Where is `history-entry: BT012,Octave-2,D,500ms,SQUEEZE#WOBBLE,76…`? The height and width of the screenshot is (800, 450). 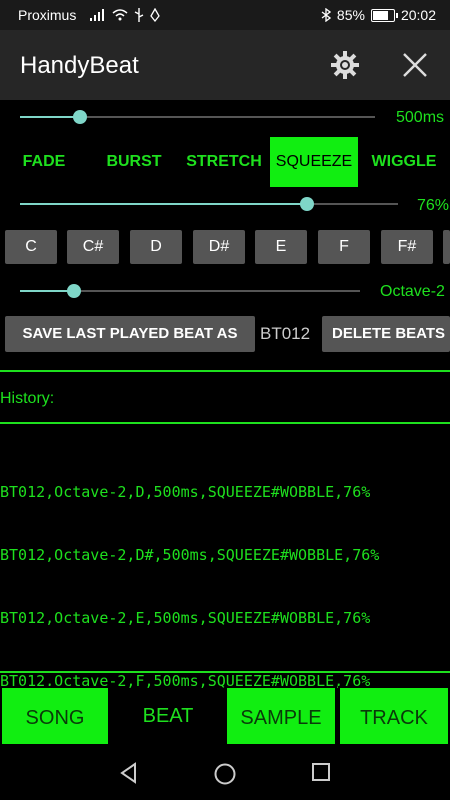
history-entry: BT012,Octave-2,D,500ms,SQUEEZE#WOBBLE,76… is located at coordinates (185, 492).